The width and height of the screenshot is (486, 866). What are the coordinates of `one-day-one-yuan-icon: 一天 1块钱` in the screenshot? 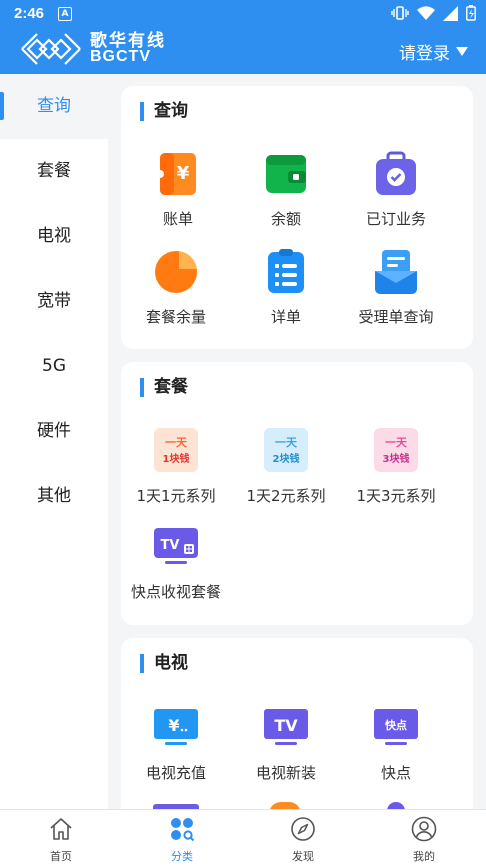 It's located at (176, 450).